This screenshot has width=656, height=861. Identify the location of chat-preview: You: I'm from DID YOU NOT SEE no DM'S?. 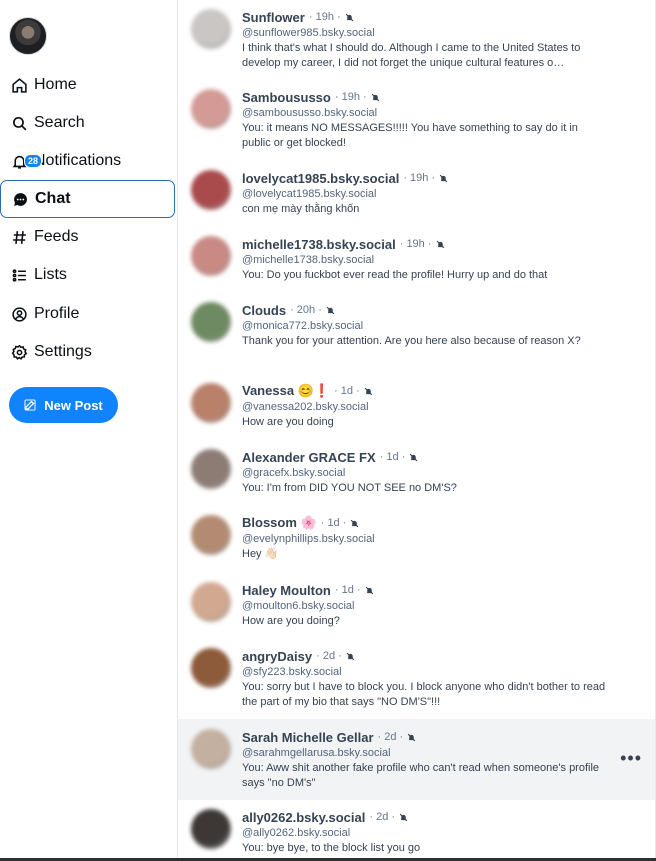
(349, 488).